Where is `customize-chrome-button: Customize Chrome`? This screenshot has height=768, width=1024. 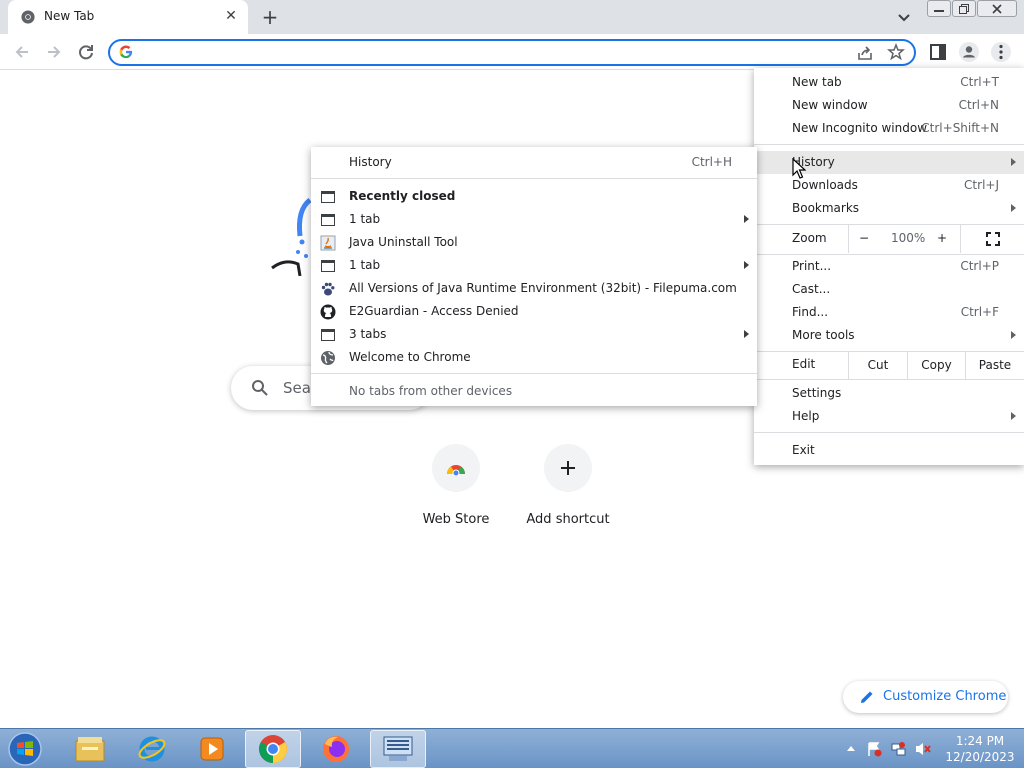
customize-chrome-button: Customize Chrome is located at coordinates (925, 697).